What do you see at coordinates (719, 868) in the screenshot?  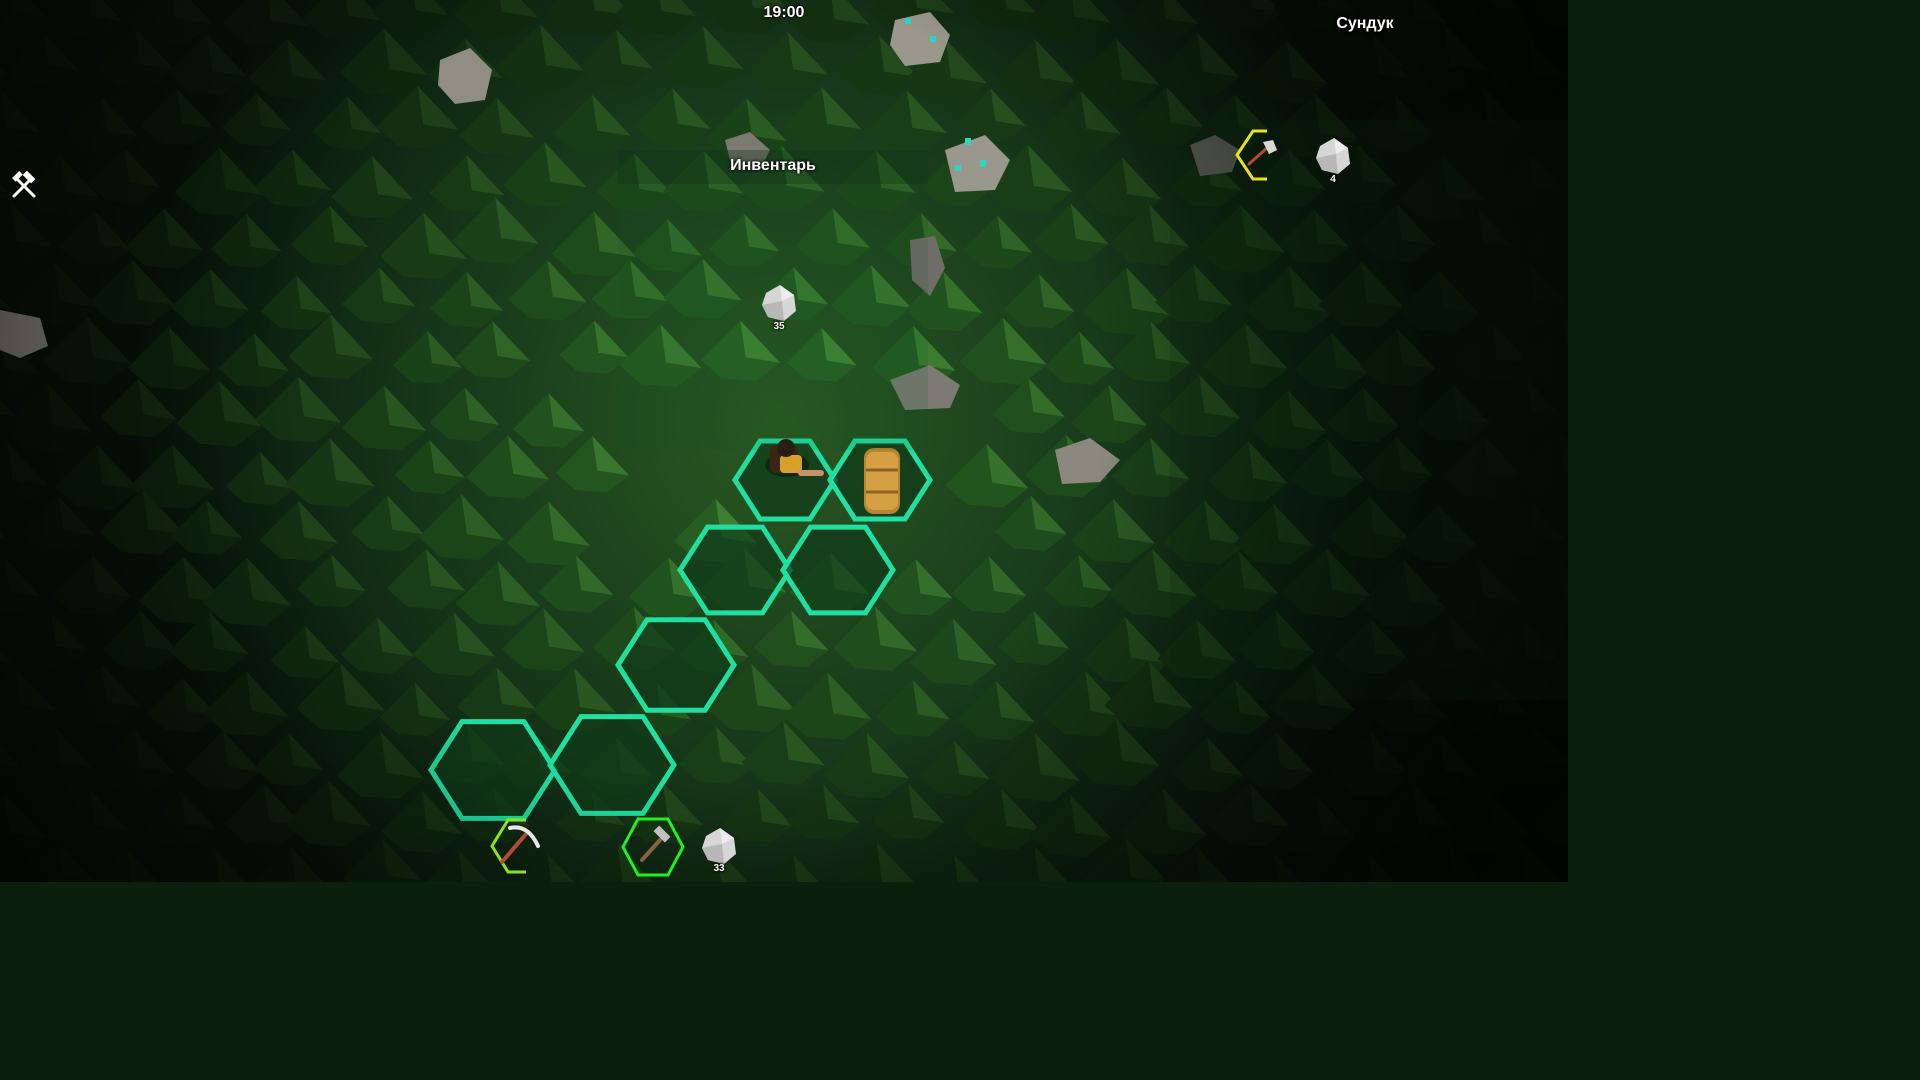 I see `item-count: 33` at bounding box center [719, 868].